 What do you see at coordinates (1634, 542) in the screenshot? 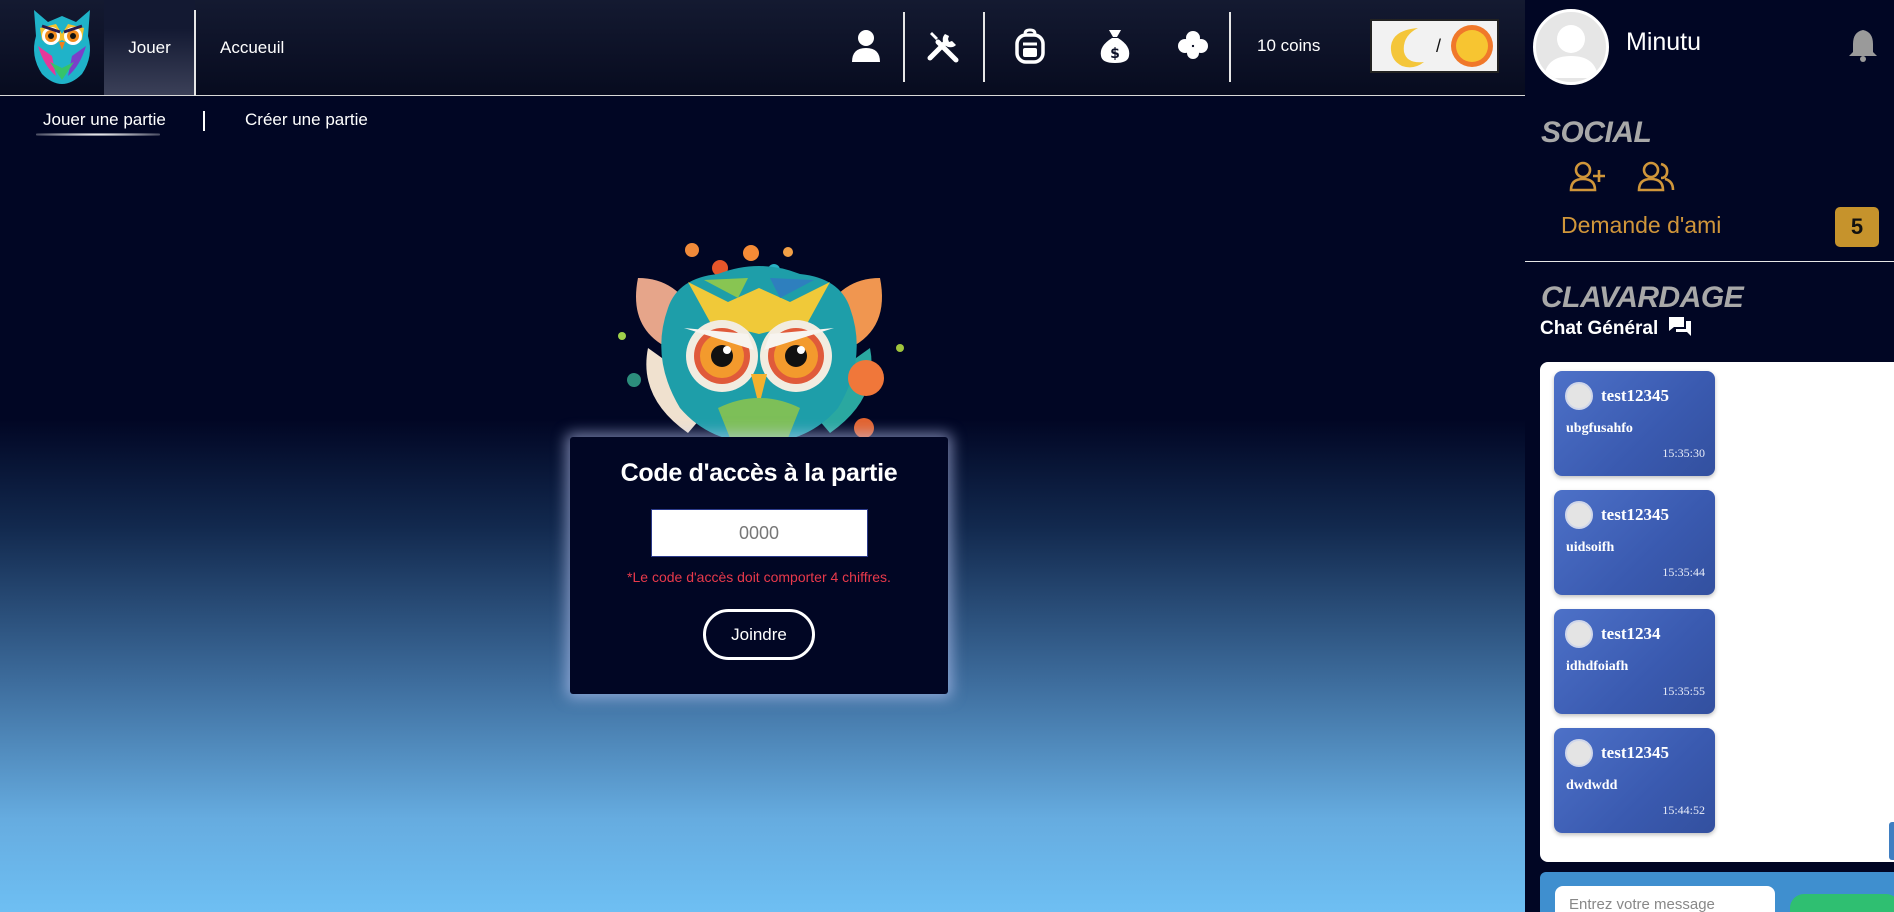
I see `chat-message: test12345 uidsoifh 15:35:44` at bounding box center [1634, 542].